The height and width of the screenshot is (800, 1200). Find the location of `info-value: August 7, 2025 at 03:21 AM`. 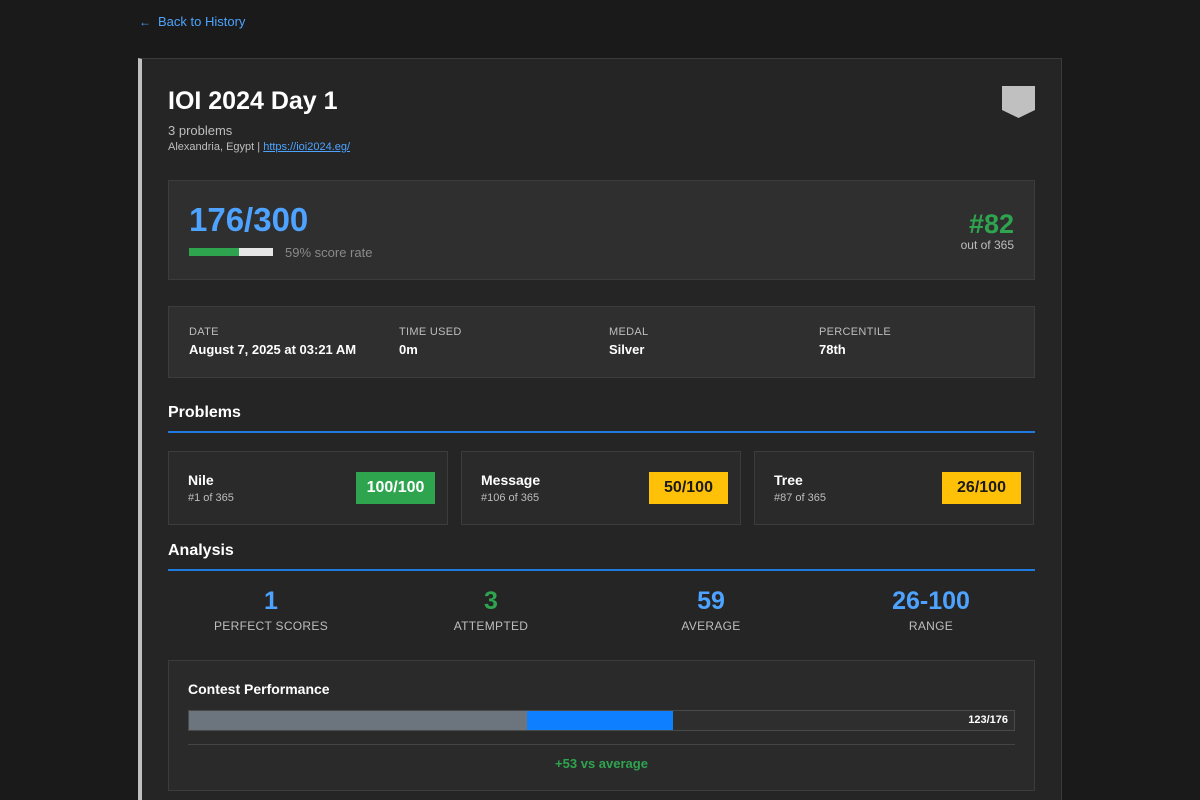

info-value: August 7, 2025 at 03:21 AM is located at coordinates (273, 349).